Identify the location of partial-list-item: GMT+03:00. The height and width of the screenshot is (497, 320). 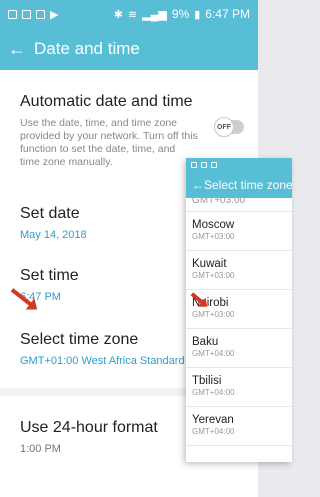
(239, 205).